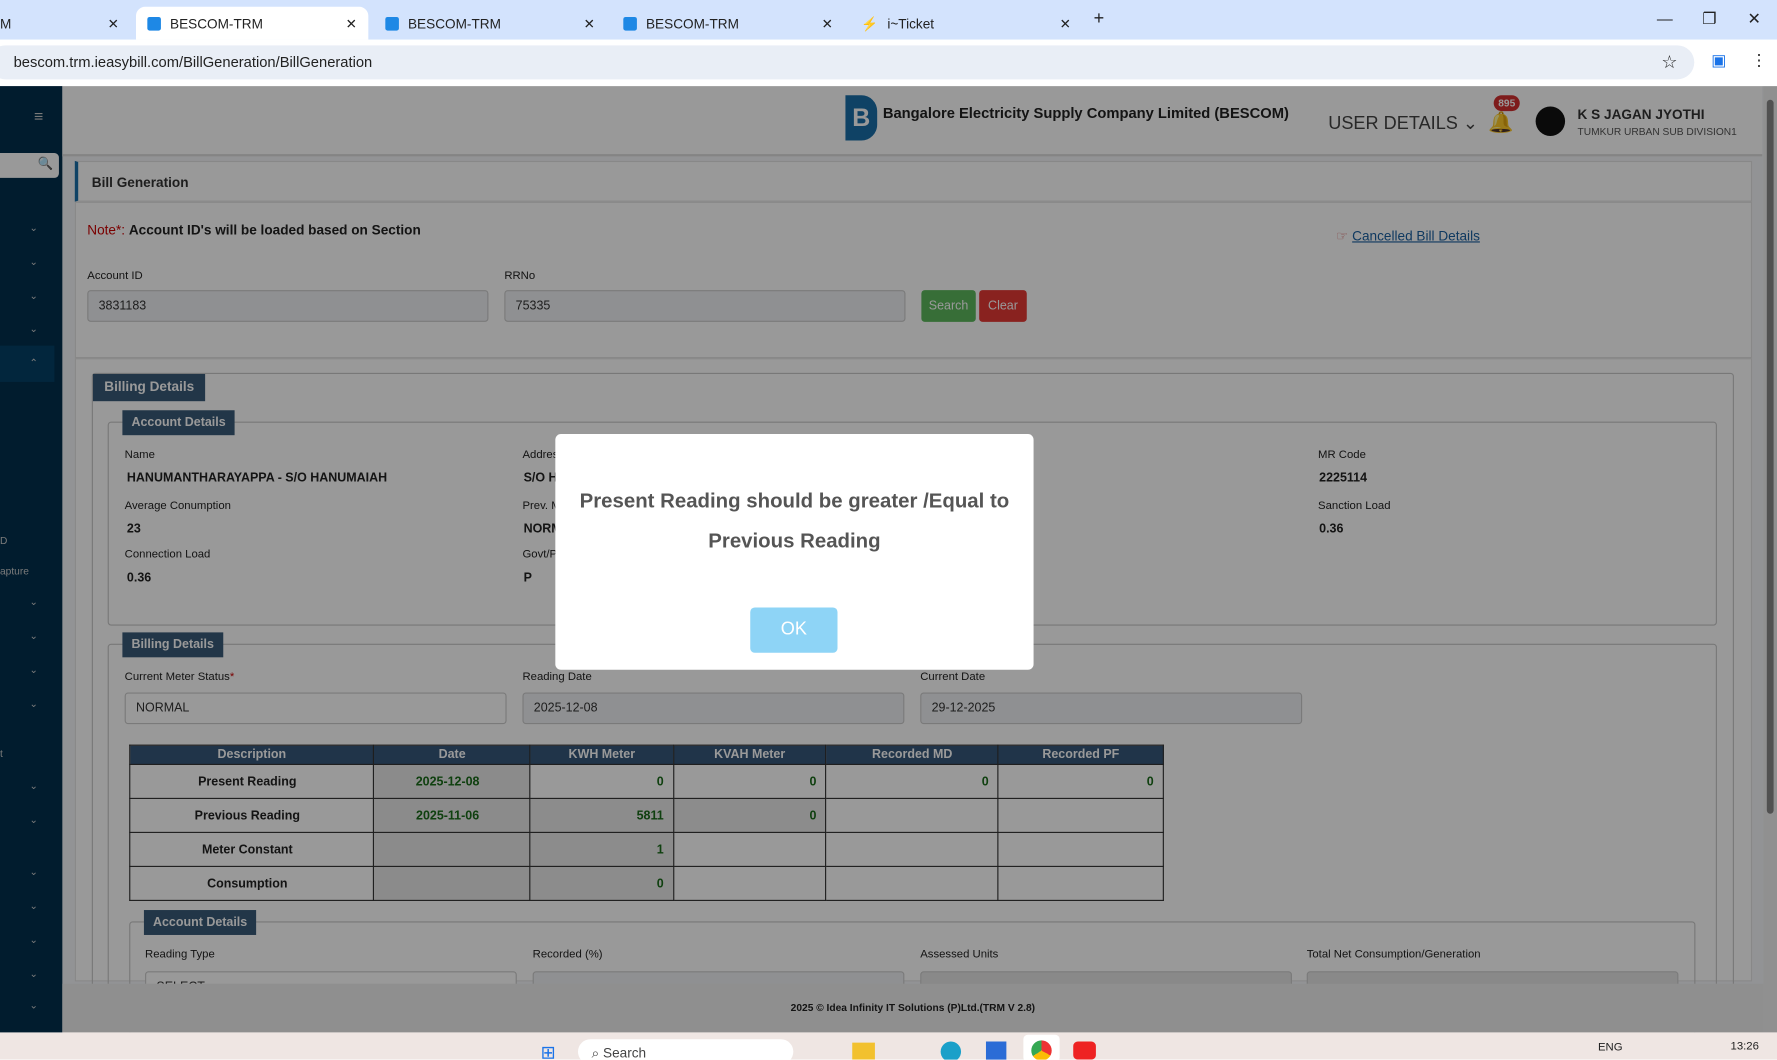  I want to click on alert-message-line2: Previous Reading, so click(794, 540).